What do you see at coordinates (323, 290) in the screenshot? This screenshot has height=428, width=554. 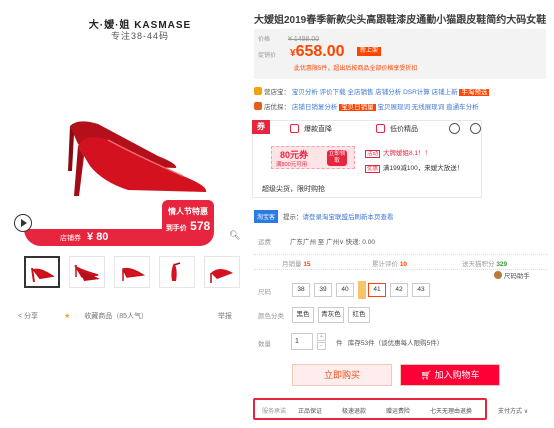 I see `size-option-39: 39` at bounding box center [323, 290].